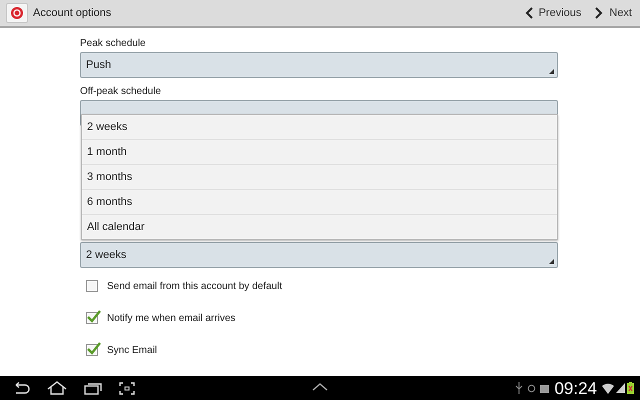 The image size is (640, 400). I want to click on caret-up-icon, so click(320, 387).